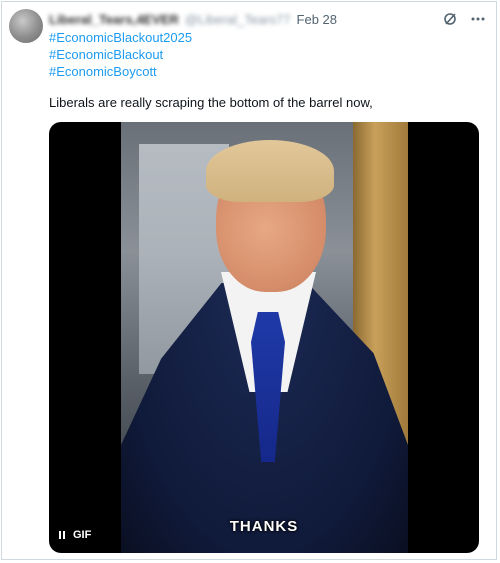 The height and width of the screenshot is (563, 500). I want to click on hashtag-link: #EconomicBlackout2025, so click(120, 37).